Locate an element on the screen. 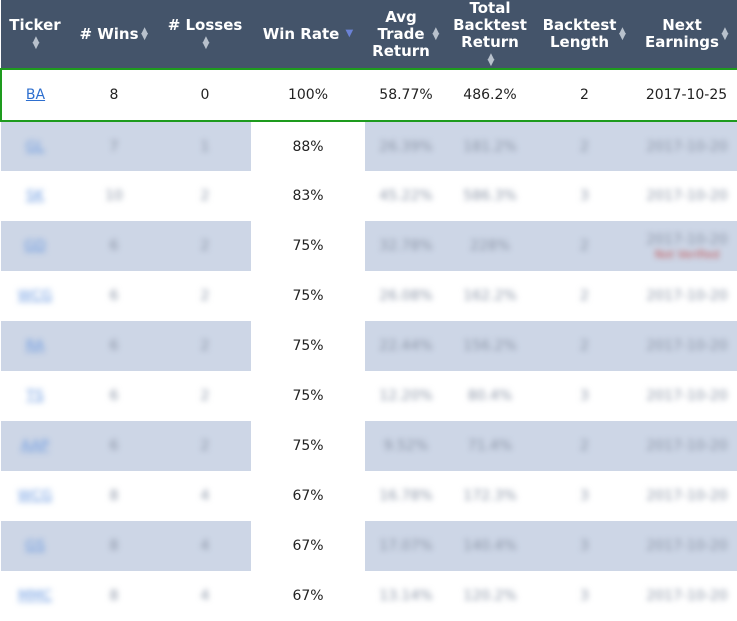 This screenshot has height=621, width=737. column-header-win-rate: Win Rate ▼ is located at coordinates (308, 34).